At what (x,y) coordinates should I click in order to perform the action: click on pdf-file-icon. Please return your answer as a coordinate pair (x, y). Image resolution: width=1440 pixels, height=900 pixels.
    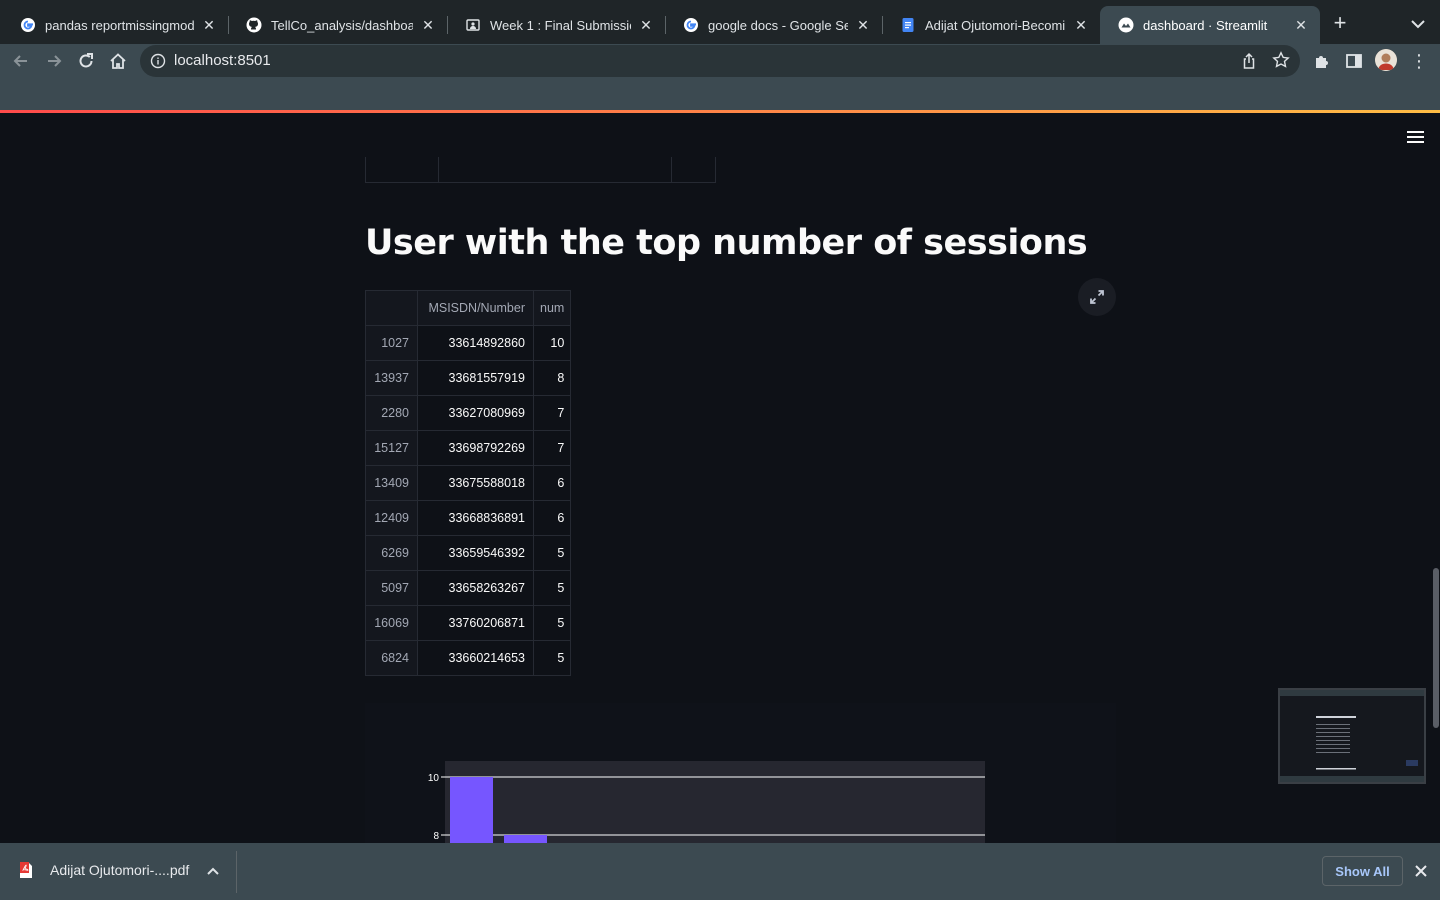
    Looking at the image, I should click on (26, 870).